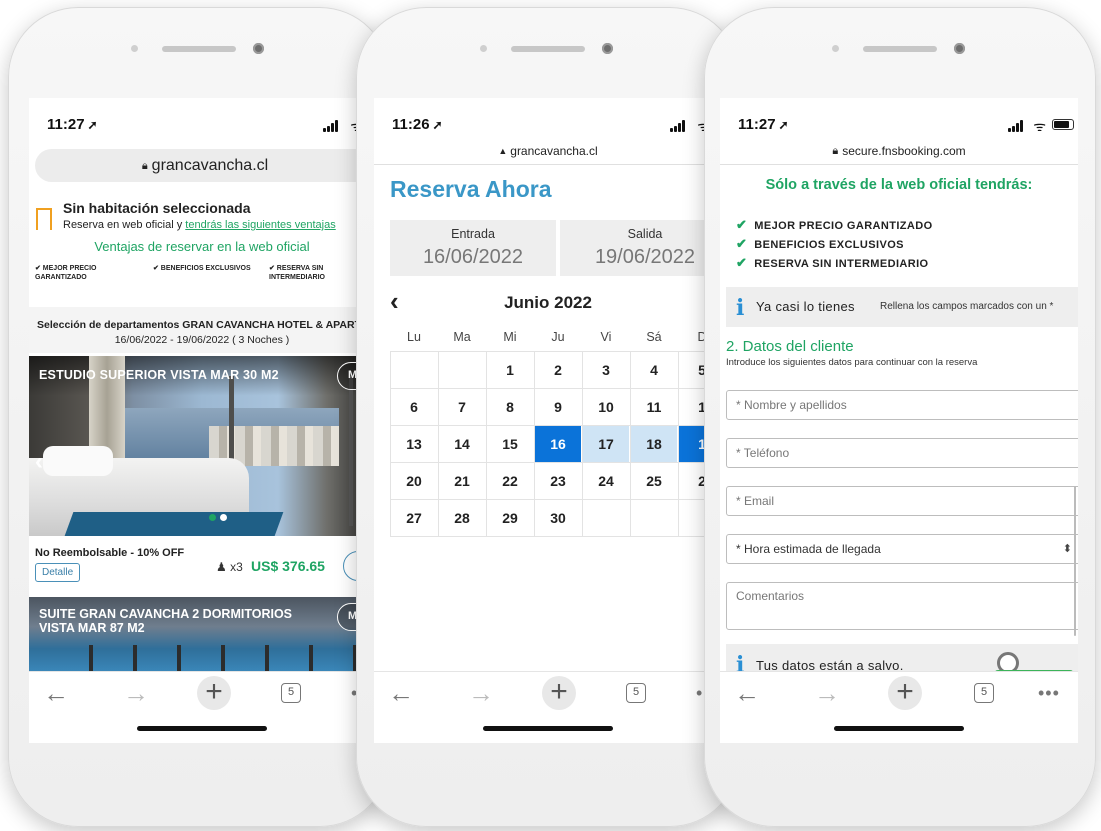 This screenshot has height=831, width=1101. What do you see at coordinates (653, 444) in the screenshot?
I see `calendar-day-in-range: 18` at bounding box center [653, 444].